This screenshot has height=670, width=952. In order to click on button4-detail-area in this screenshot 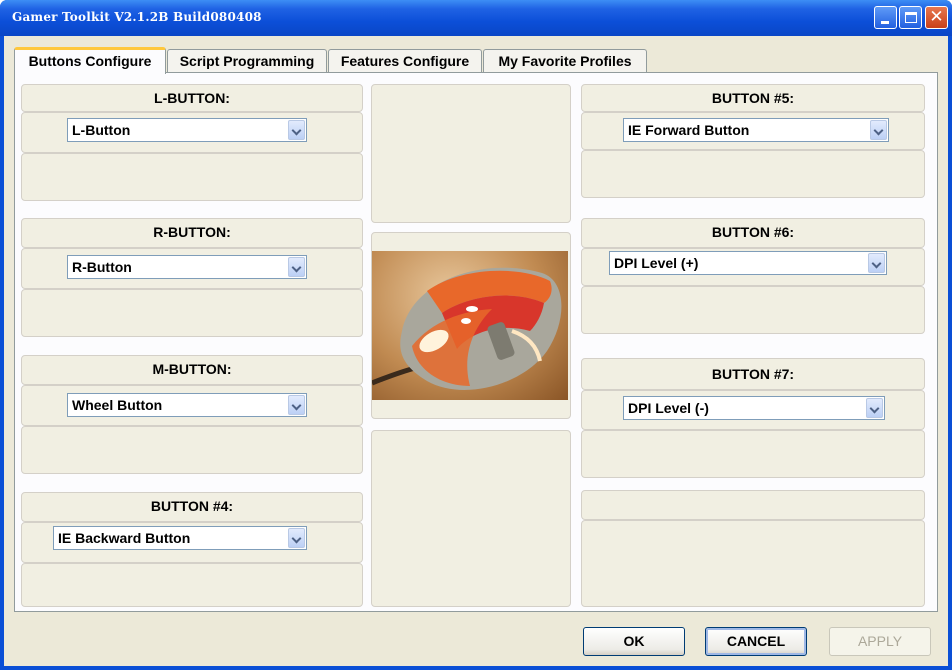, I will do `click(192, 585)`.